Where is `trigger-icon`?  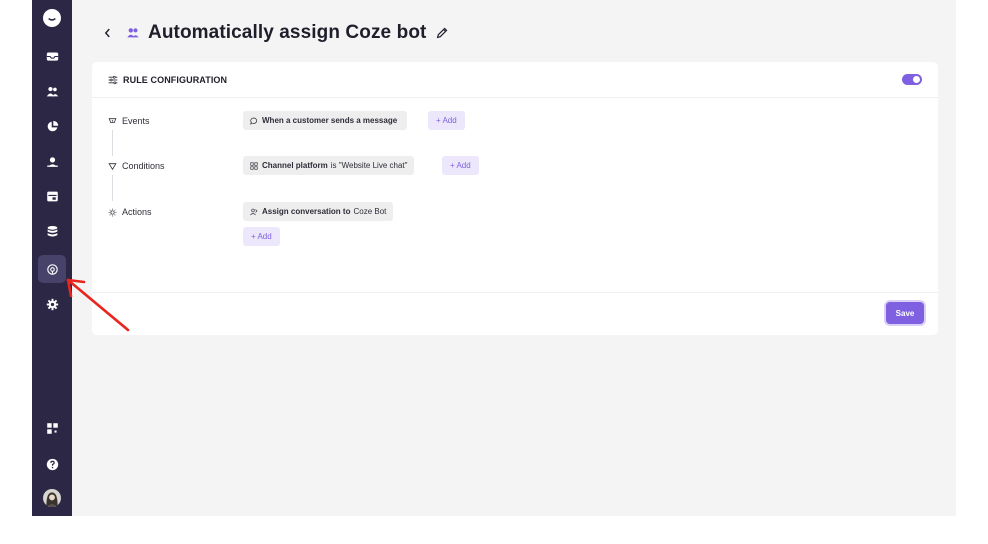 trigger-icon is located at coordinates (112, 121).